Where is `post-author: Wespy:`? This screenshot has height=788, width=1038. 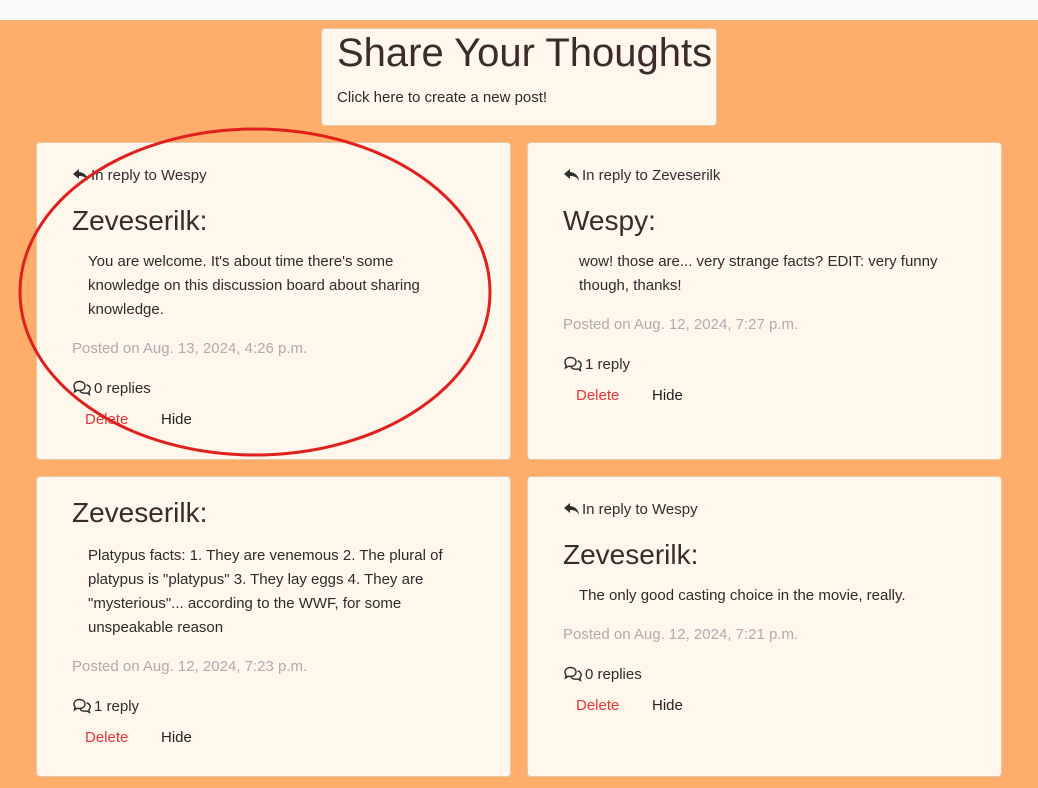
post-author: Wespy: is located at coordinates (609, 220).